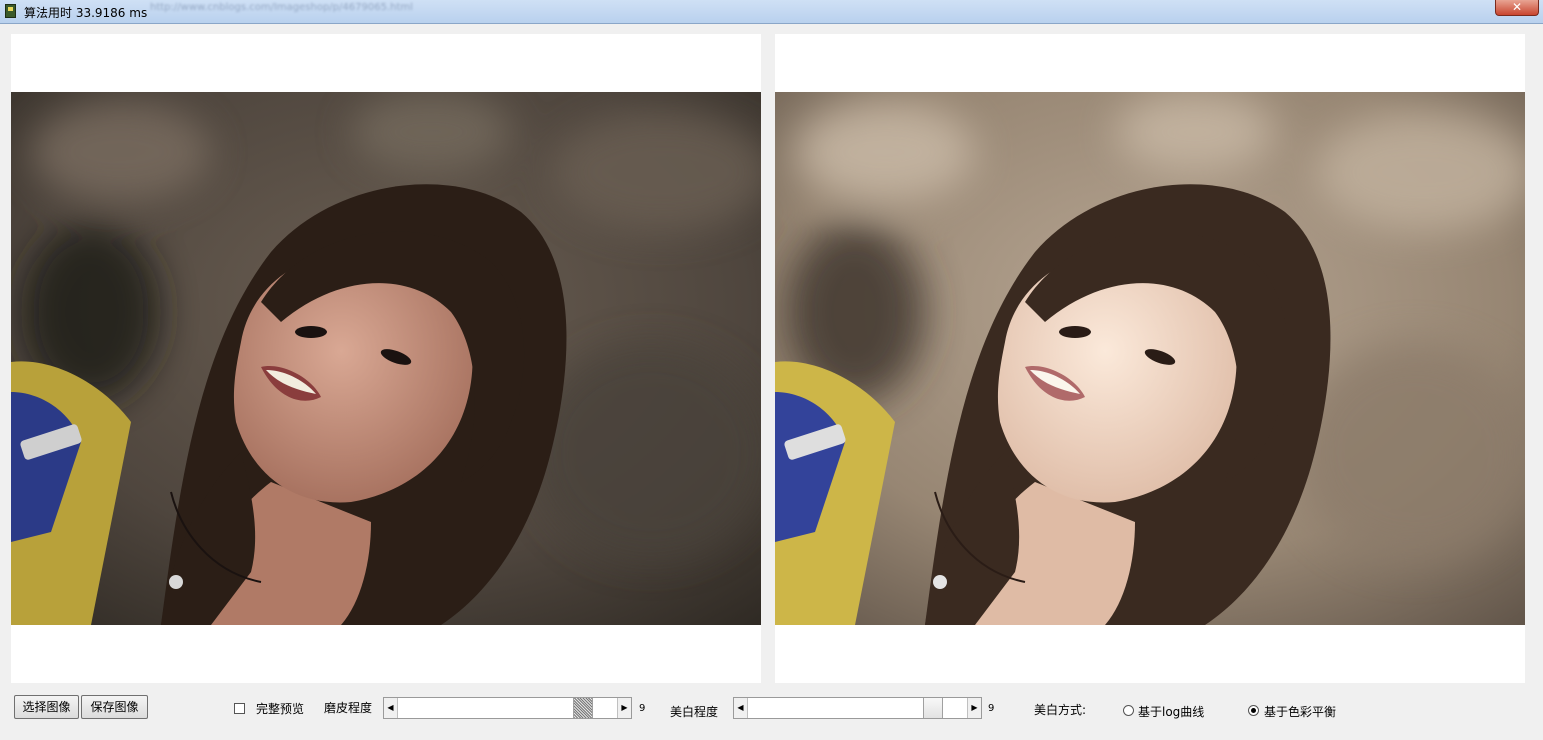 This screenshot has width=1543, height=740. I want to click on app-icon, so click(10, 11).